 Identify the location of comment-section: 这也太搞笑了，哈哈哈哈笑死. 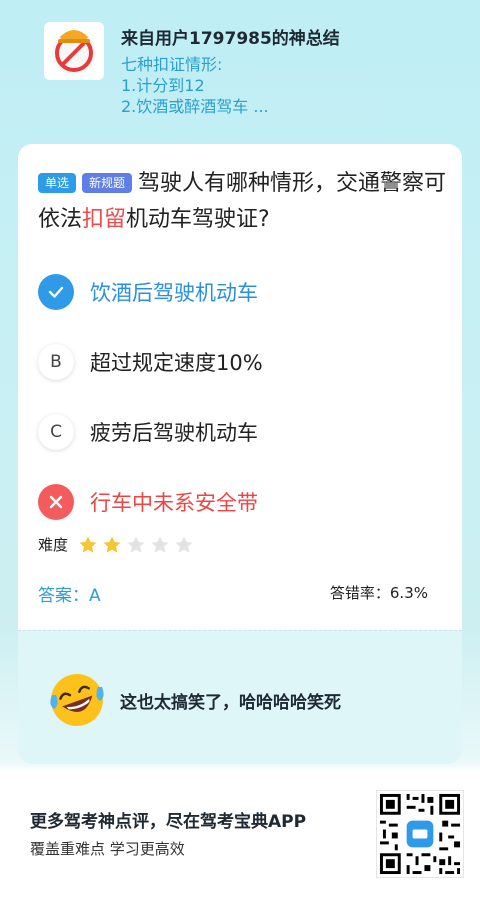
(240, 697).